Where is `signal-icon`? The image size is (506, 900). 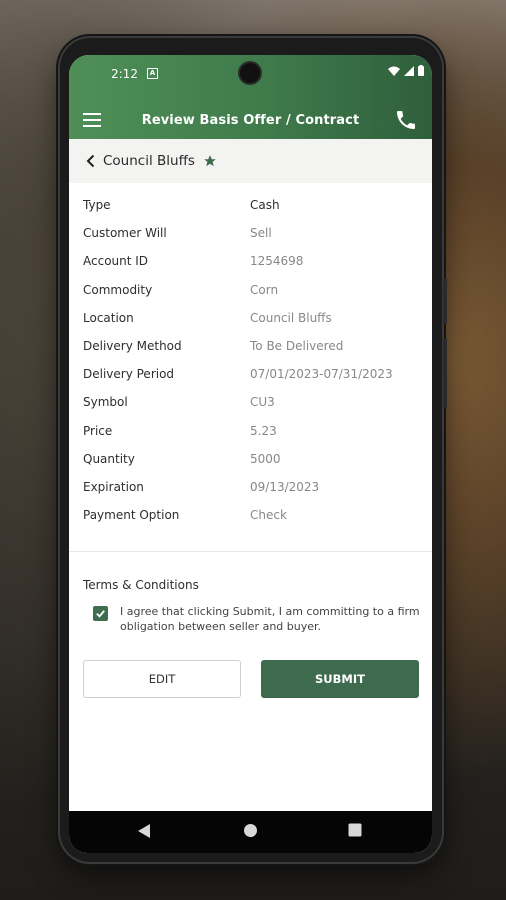
signal-icon is located at coordinates (409, 70).